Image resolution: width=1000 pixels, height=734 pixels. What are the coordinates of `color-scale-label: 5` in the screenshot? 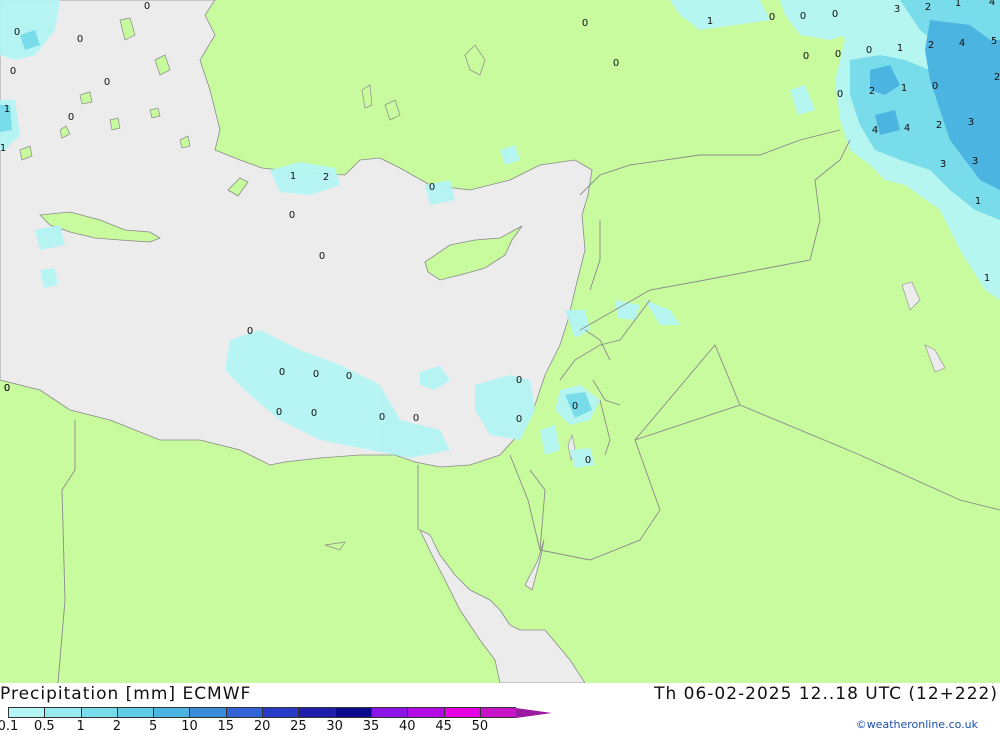 It's located at (153, 726).